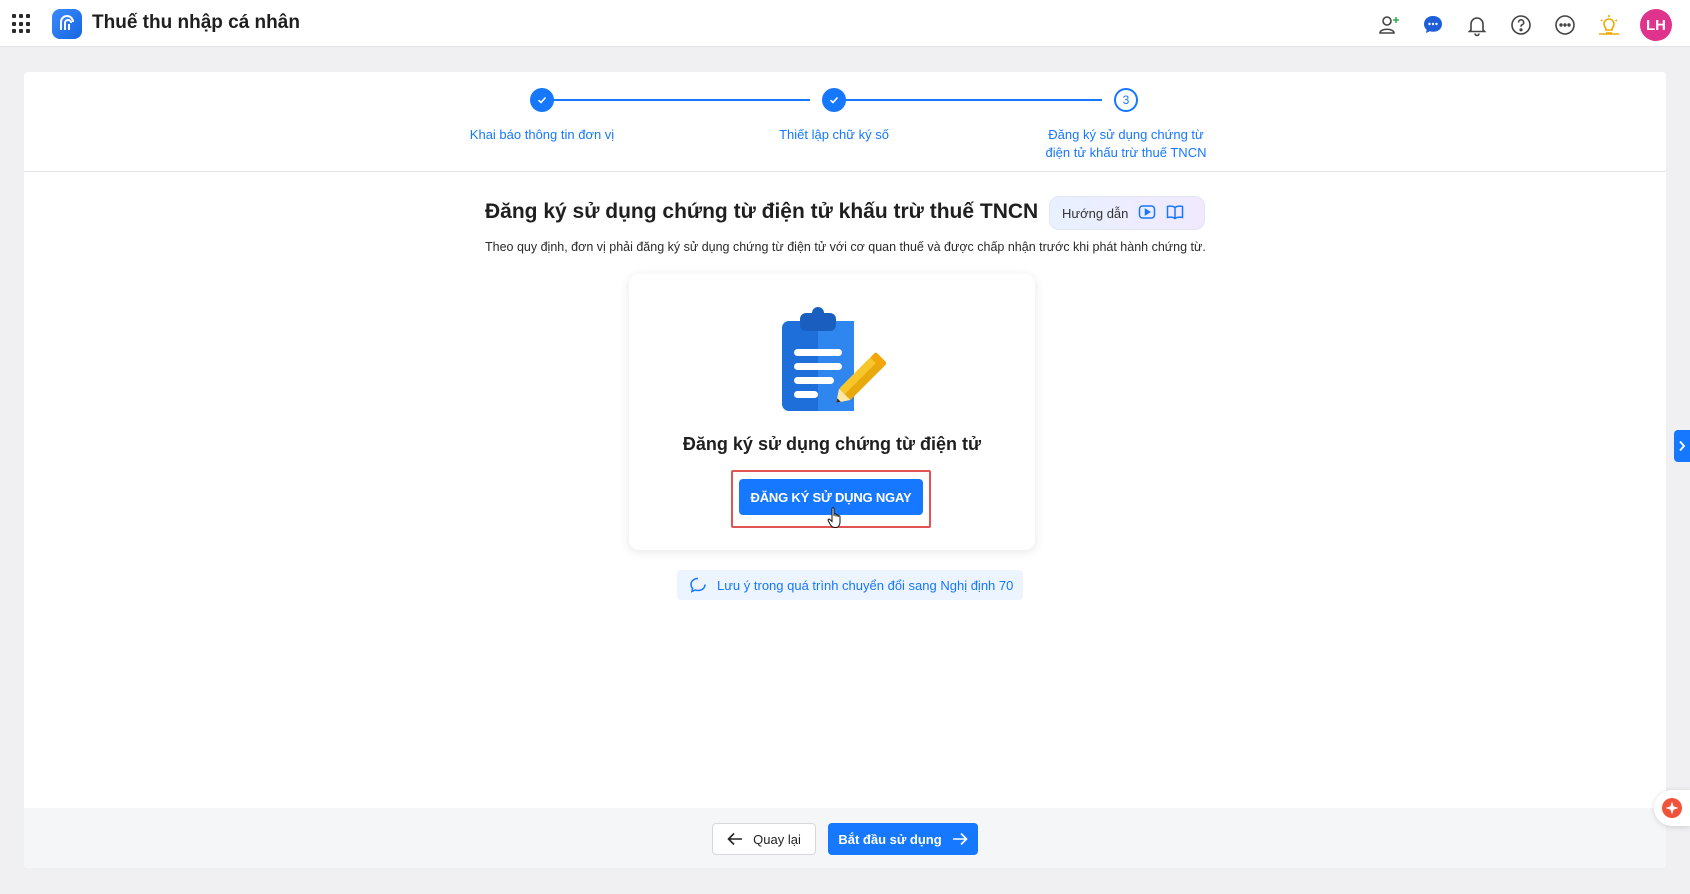  Describe the element at coordinates (196, 22) in the screenshot. I see `app-title: Thuế thu nhập cá nhân` at that location.